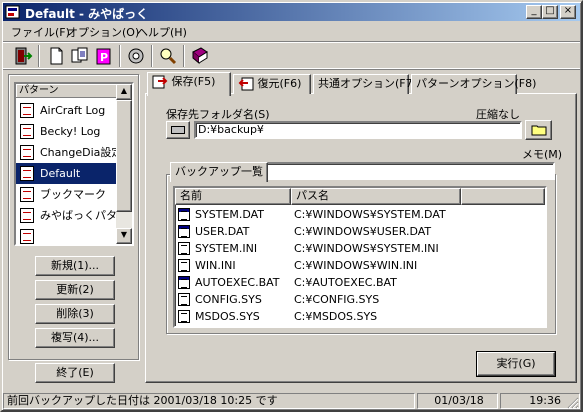 The image size is (583, 412). I want to click on table-row: SYSTEM.DAT C:¥WINDOWS¥SYSTEM.DAT, so click(360, 214).